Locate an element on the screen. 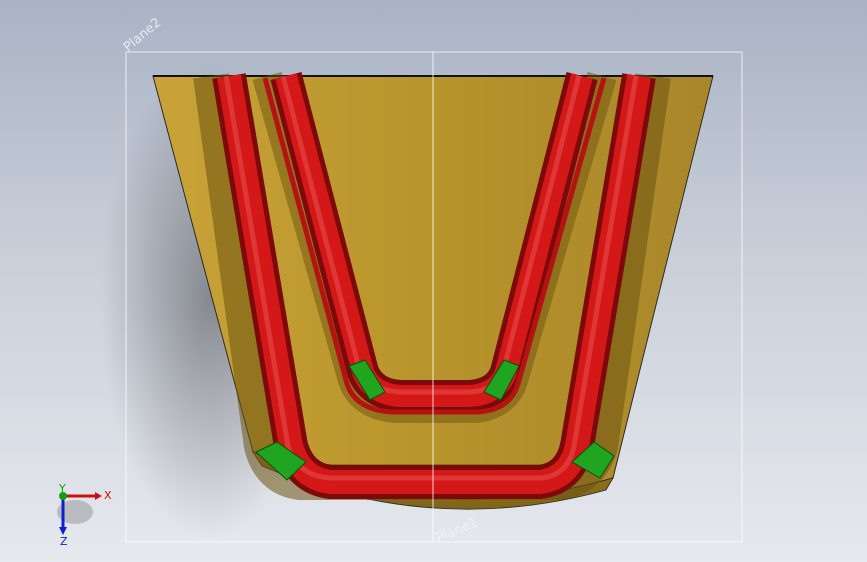  triad-z-label: Z is located at coordinates (64, 541).